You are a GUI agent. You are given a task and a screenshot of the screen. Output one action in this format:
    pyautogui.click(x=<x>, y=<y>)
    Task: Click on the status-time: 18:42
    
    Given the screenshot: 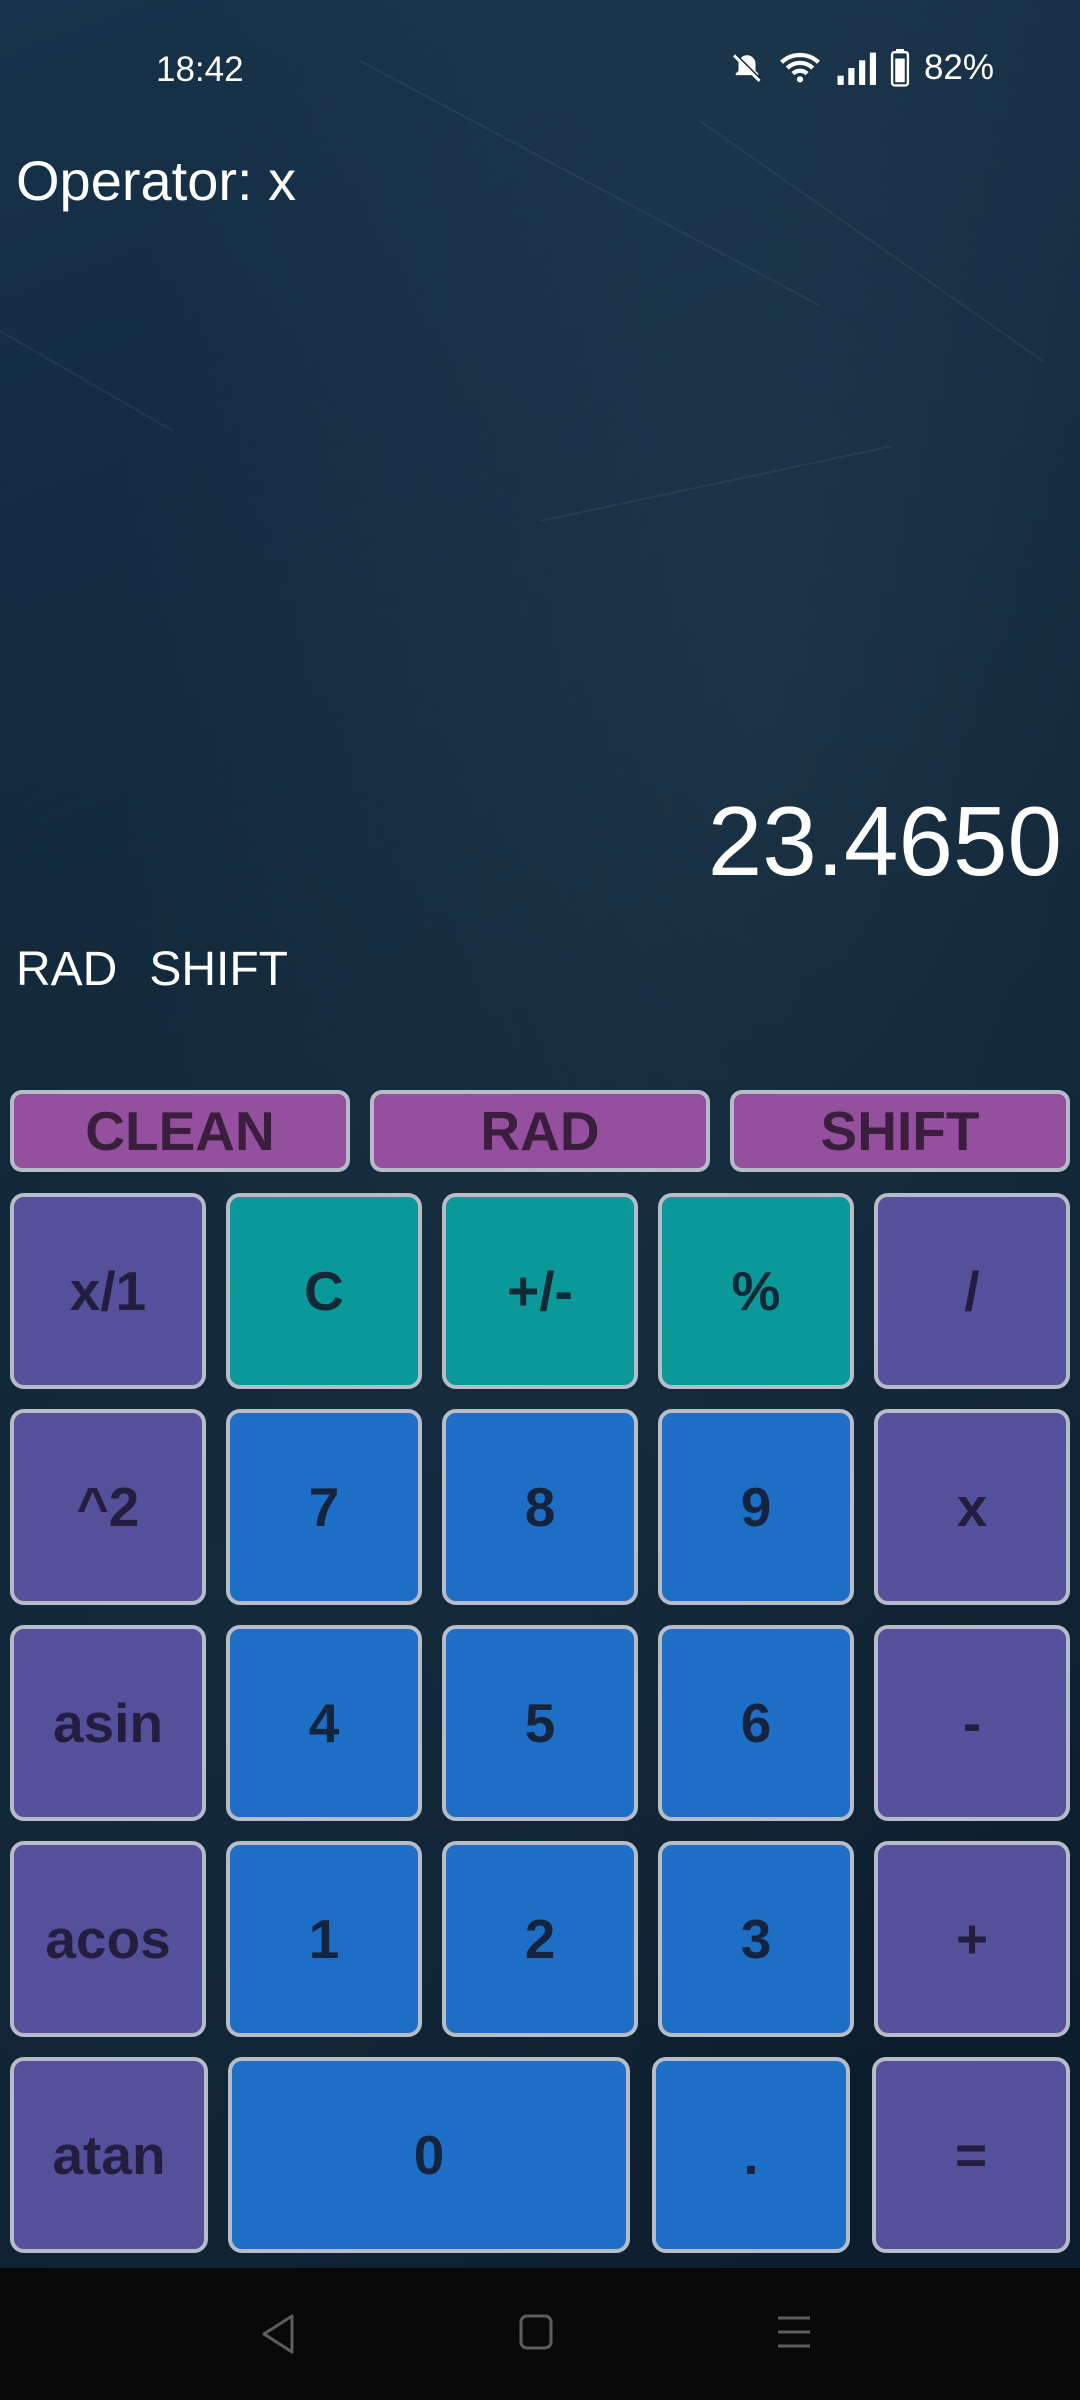 What is the action you would take?
    pyautogui.click(x=200, y=69)
    